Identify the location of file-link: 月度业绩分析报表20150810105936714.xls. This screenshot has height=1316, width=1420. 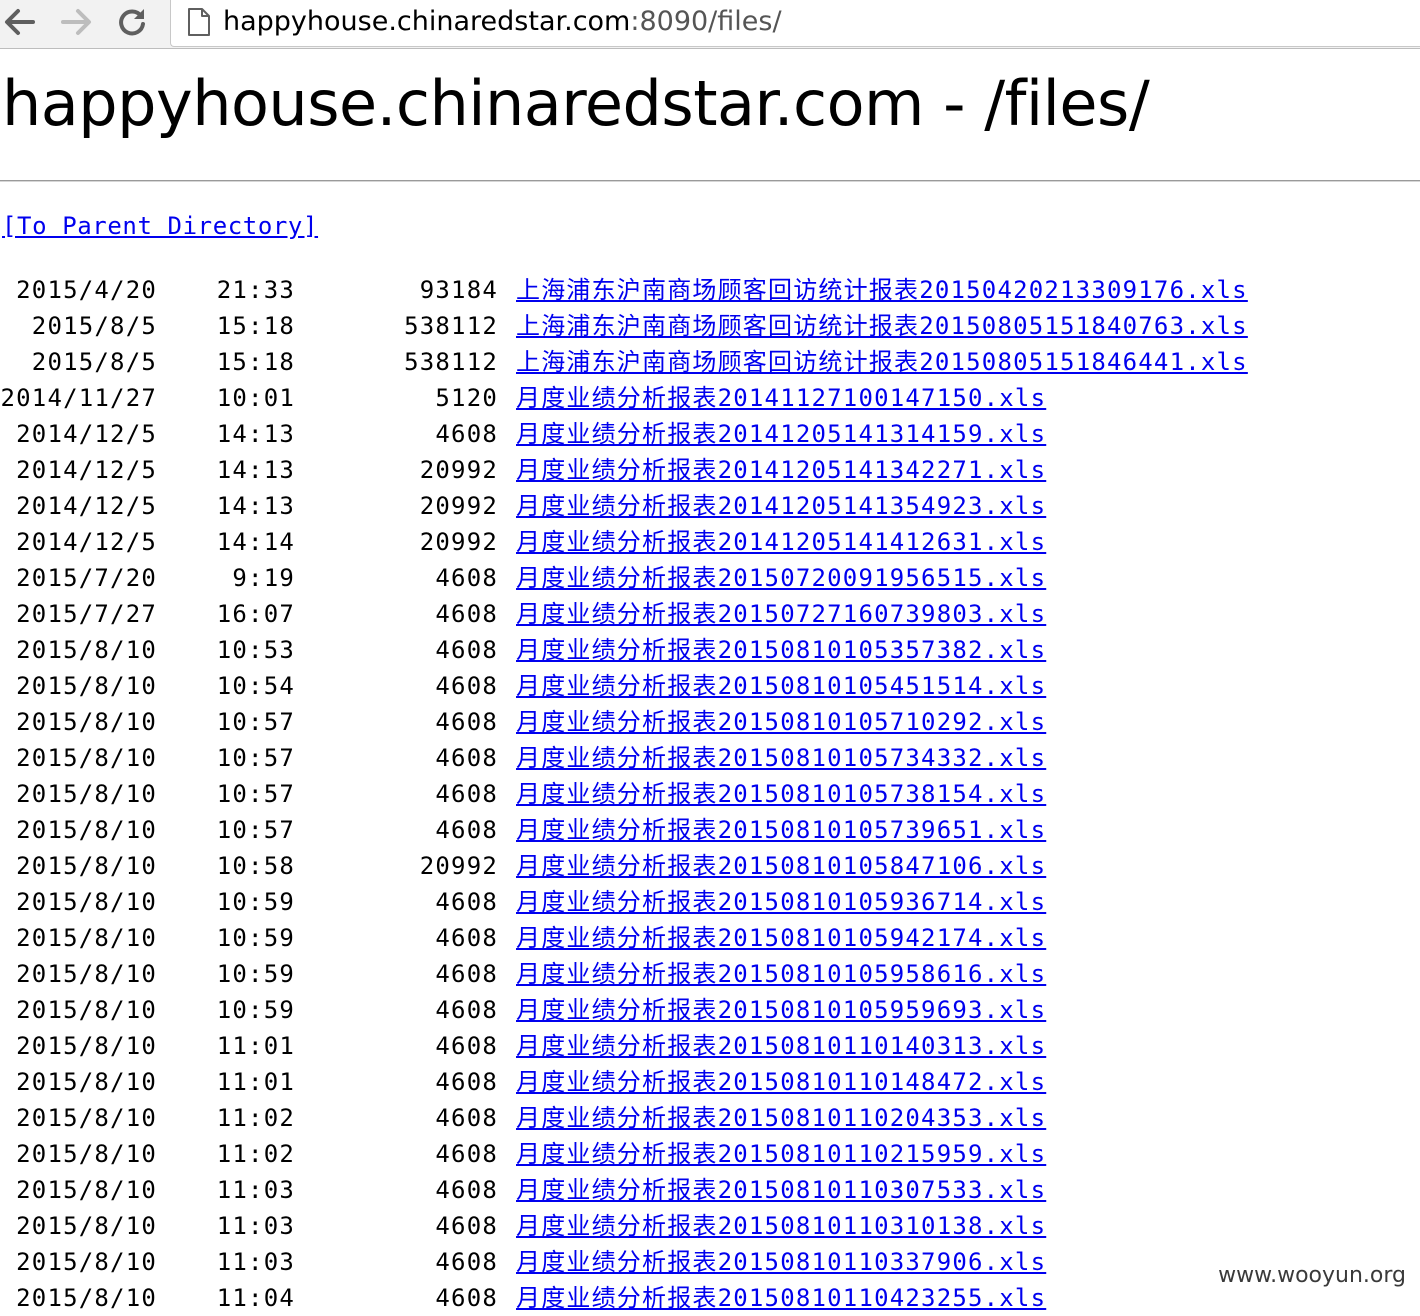
(781, 902).